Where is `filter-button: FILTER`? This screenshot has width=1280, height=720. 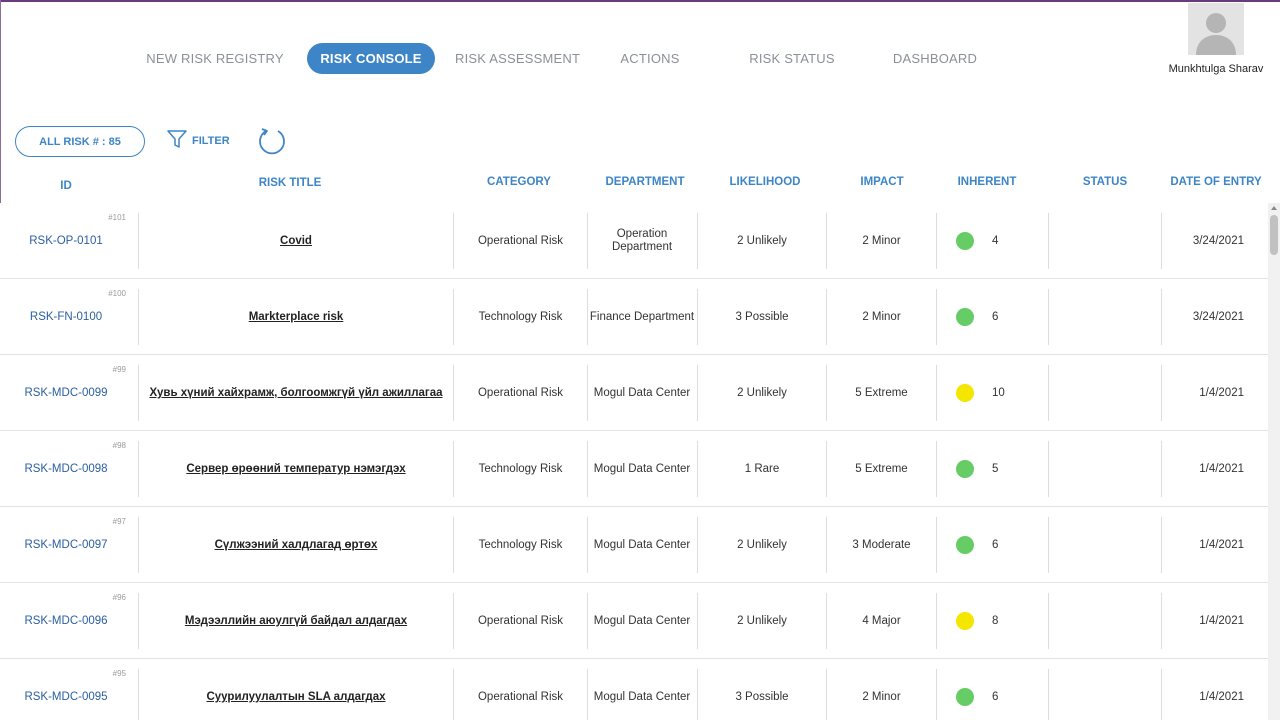 filter-button: FILTER is located at coordinates (198, 141).